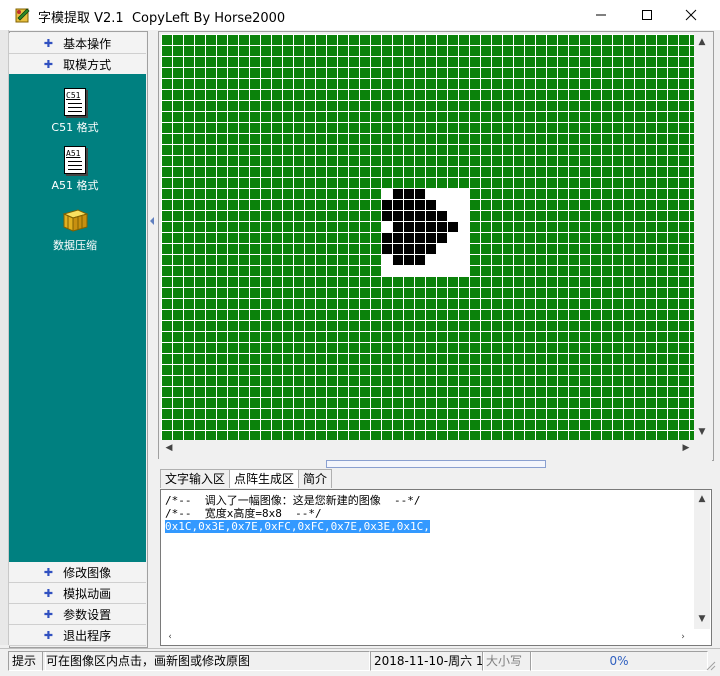 This screenshot has width=720, height=676. Describe the element at coordinates (77, 635) in the screenshot. I see `nav-exit-program: ✚ 退出程序` at that location.